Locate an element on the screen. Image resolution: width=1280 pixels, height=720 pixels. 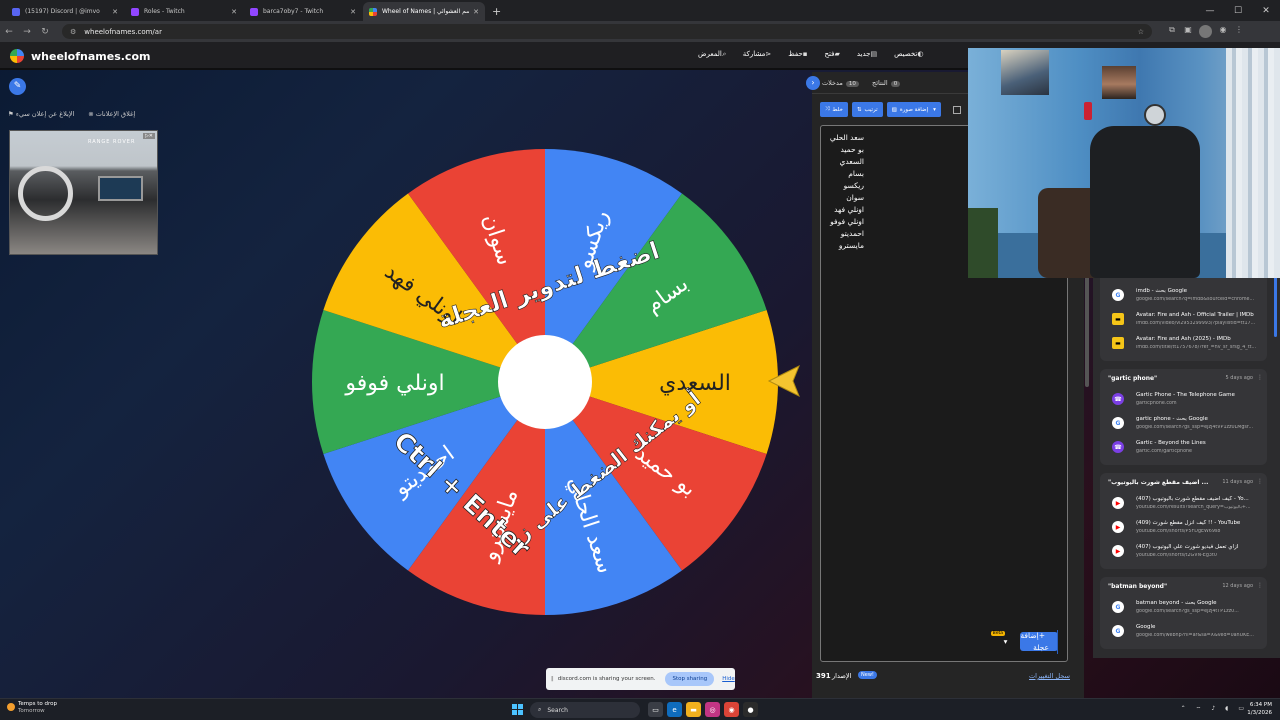
menu-item-customize: ◐تخصيص is located at coordinates (910, 54).